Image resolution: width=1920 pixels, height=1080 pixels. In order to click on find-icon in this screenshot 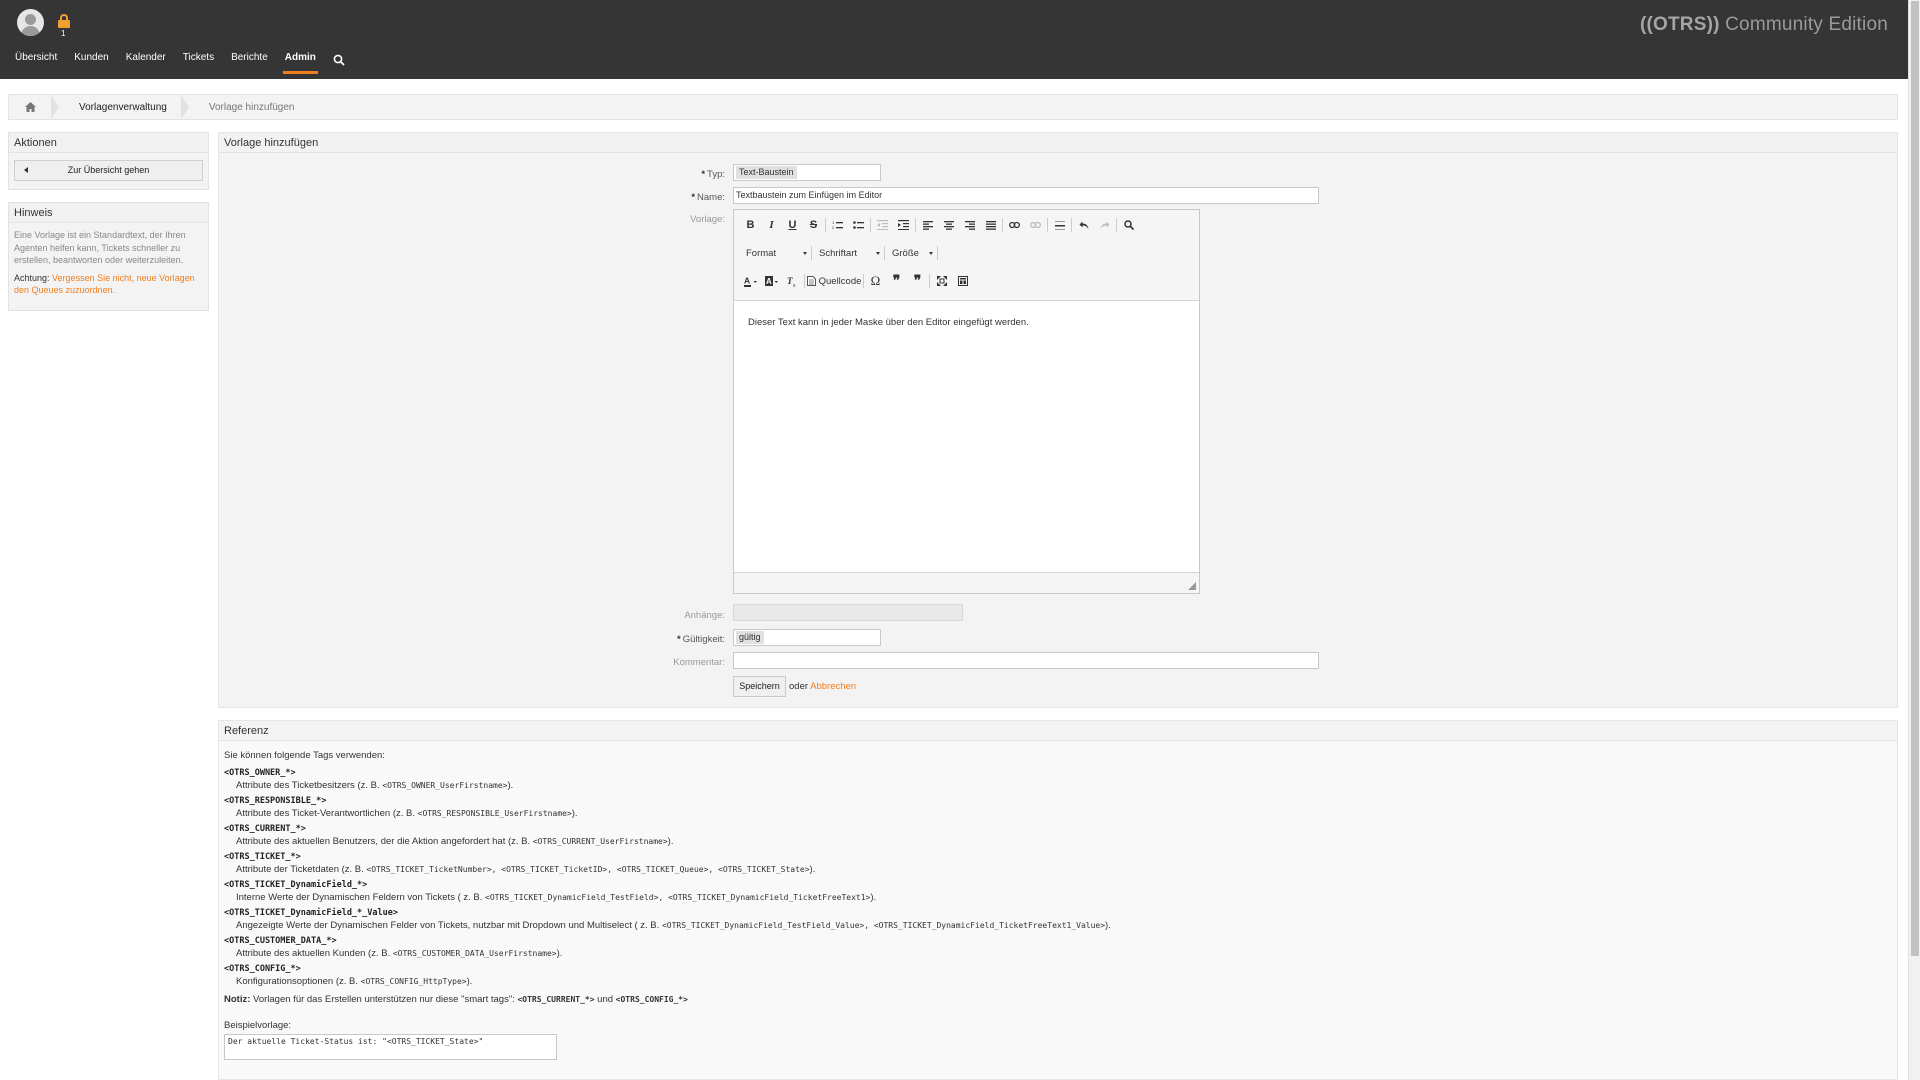, I will do `click(1128, 225)`.